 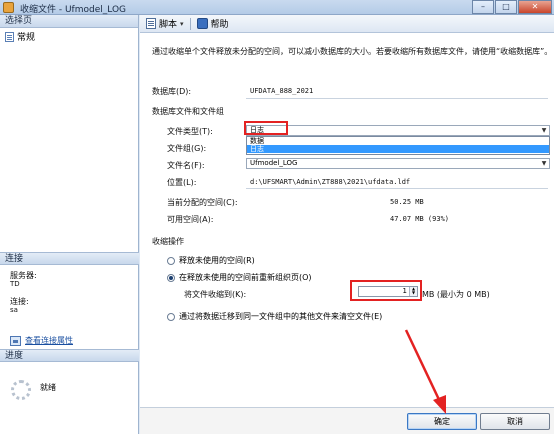 I want to click on reorganize-label: 在释放未使用的空间前重新组织页(O), so click(x=245, y=277).